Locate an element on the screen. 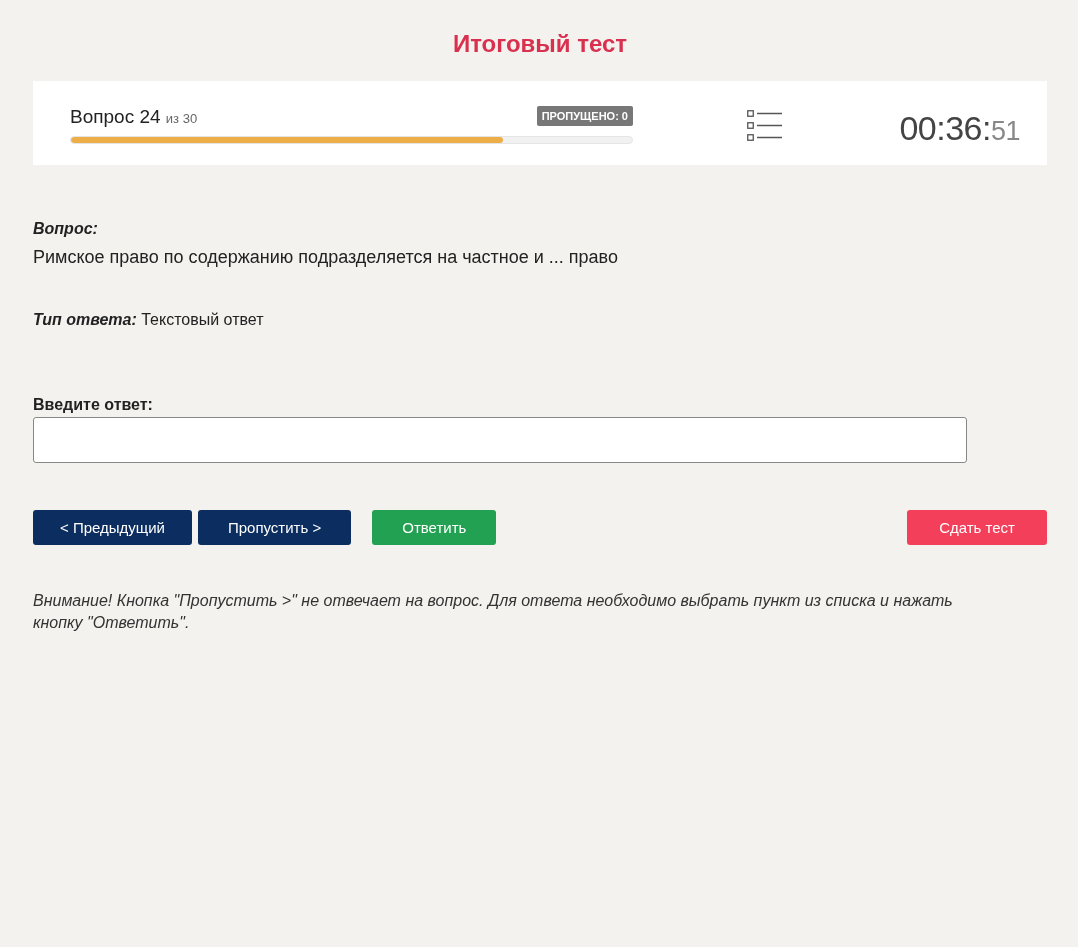 This screenshot has width=1078, height=947. question-counter: Вопрос 24 из 30 is located at coordinates (134, 117).